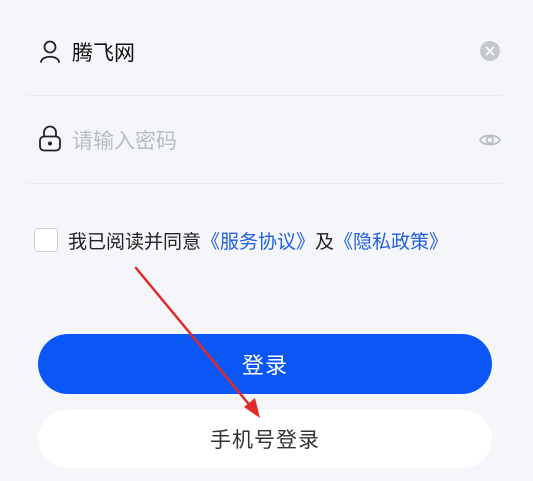  I want to click on lock-icon, so click(50, 138).